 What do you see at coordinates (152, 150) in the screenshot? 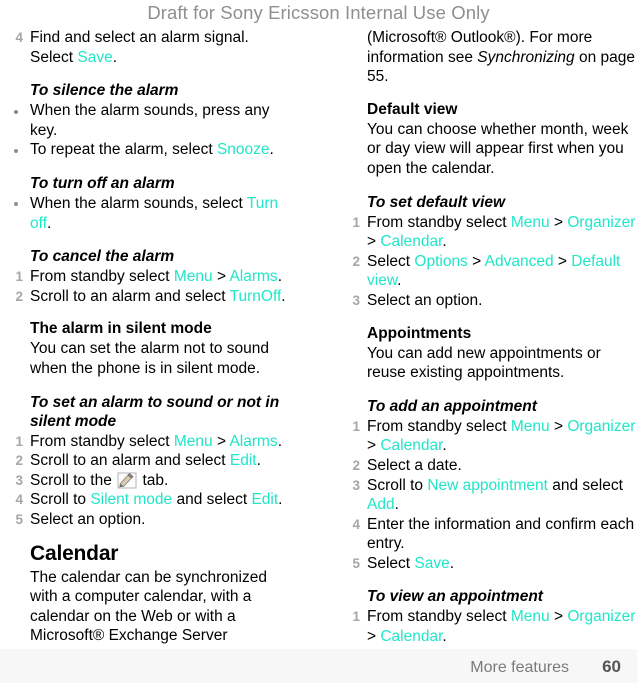
I see `list-item: To repeat the alarm, select Snooze.` at bounding box center [152, 150].